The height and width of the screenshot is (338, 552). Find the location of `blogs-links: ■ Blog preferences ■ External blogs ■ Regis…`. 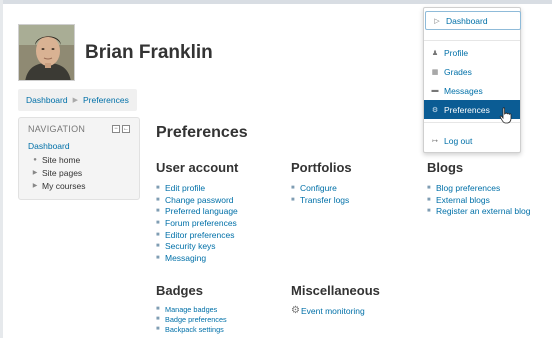

blogs-links: ■ Blog preferences ■ External blogs ■ Regis… is located at coordinates (479, 199).